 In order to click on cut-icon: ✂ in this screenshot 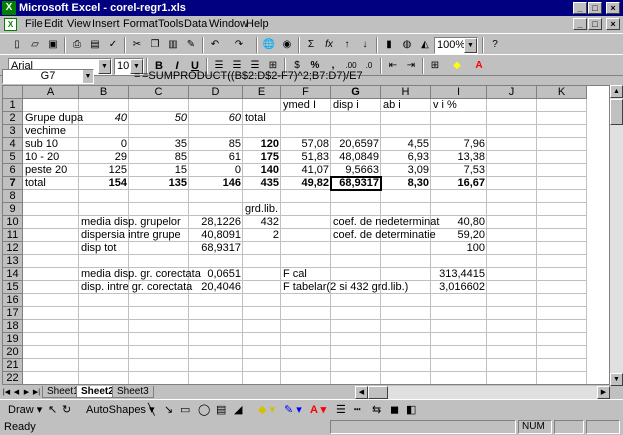, I will do `click(137, 45)`.